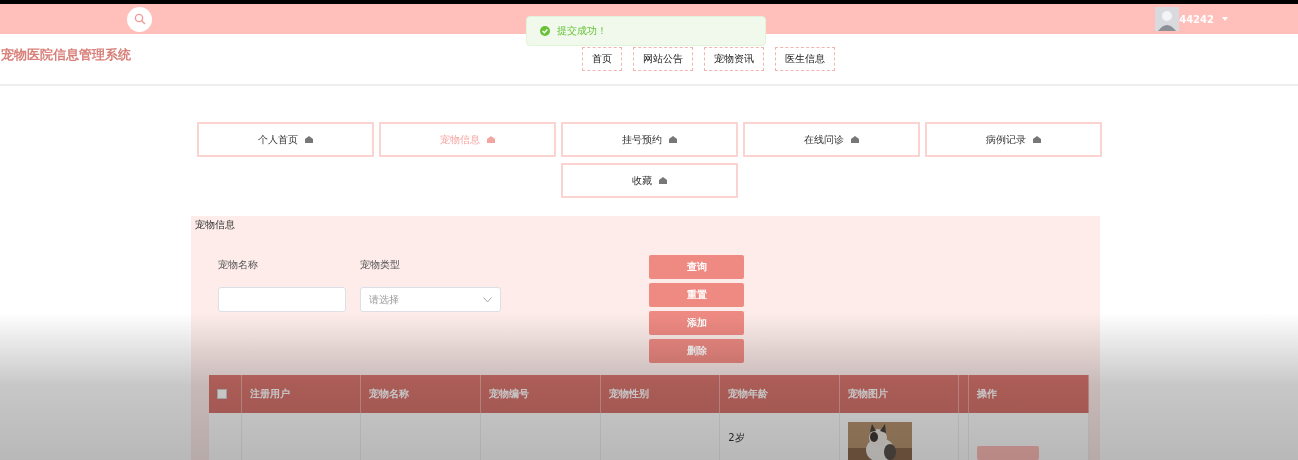 The image size is (1298, 460). I want to click on field-label: 宠物名称, so click(238, 265).